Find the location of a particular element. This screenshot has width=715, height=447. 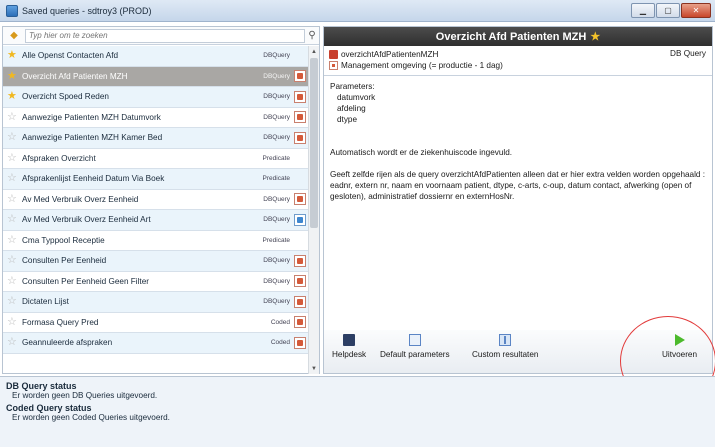

search-input is located at coordinates (165, 35).